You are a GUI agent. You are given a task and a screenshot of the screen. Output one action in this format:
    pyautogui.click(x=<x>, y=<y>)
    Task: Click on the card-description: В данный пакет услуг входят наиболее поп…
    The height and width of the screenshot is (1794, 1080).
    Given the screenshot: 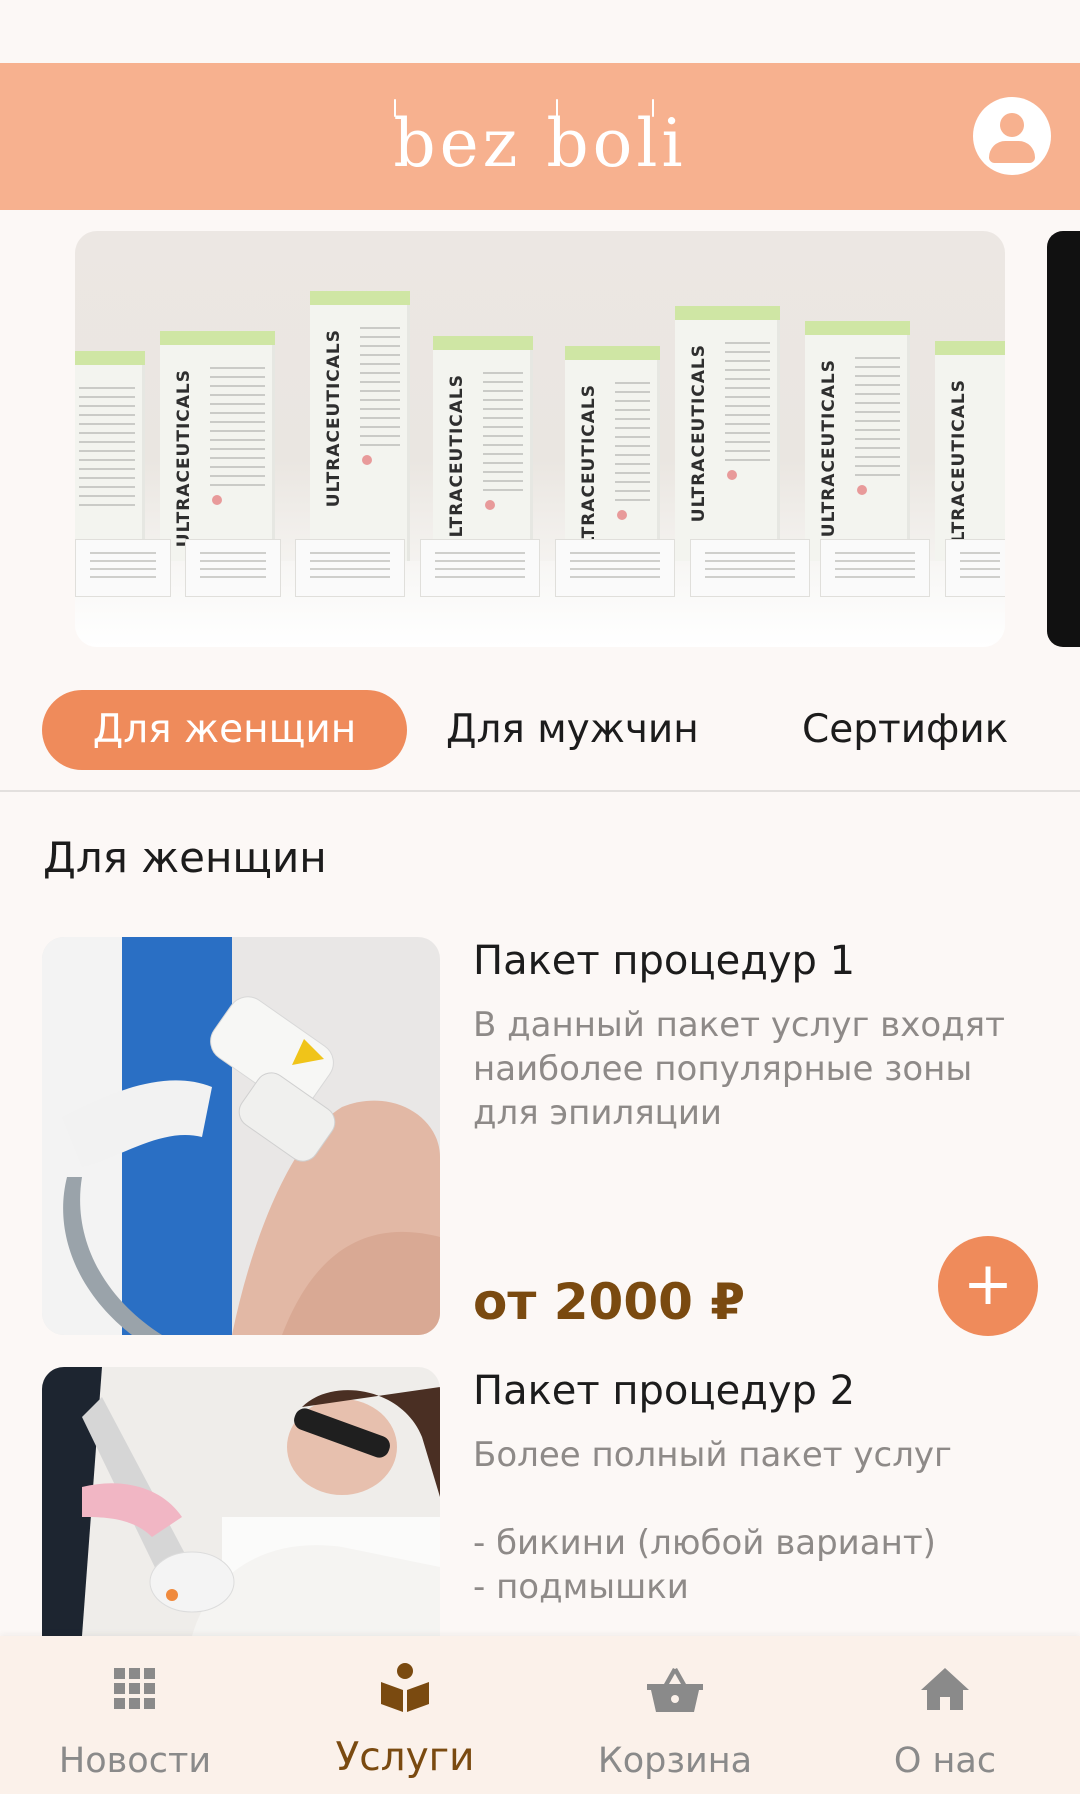 What is the action you would take?
    pyautogui.click(x=739, y=1069)
    